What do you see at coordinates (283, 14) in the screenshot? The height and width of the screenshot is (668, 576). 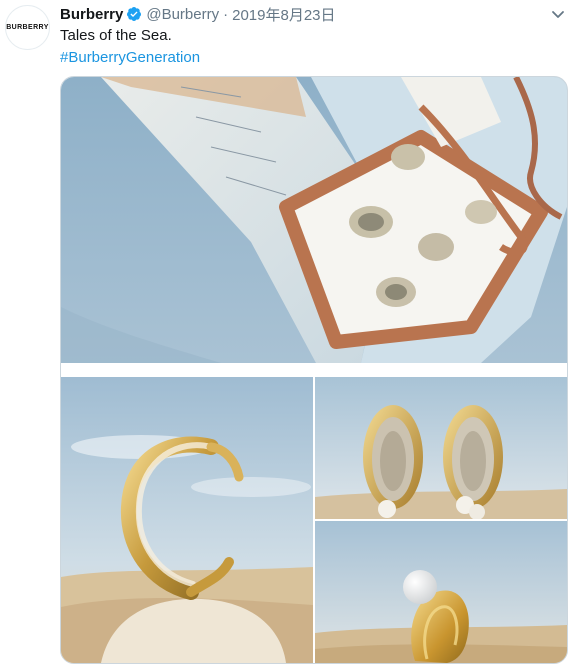 I see `tweet-date: 2019年8月23日` at bounding box center [283, 14].